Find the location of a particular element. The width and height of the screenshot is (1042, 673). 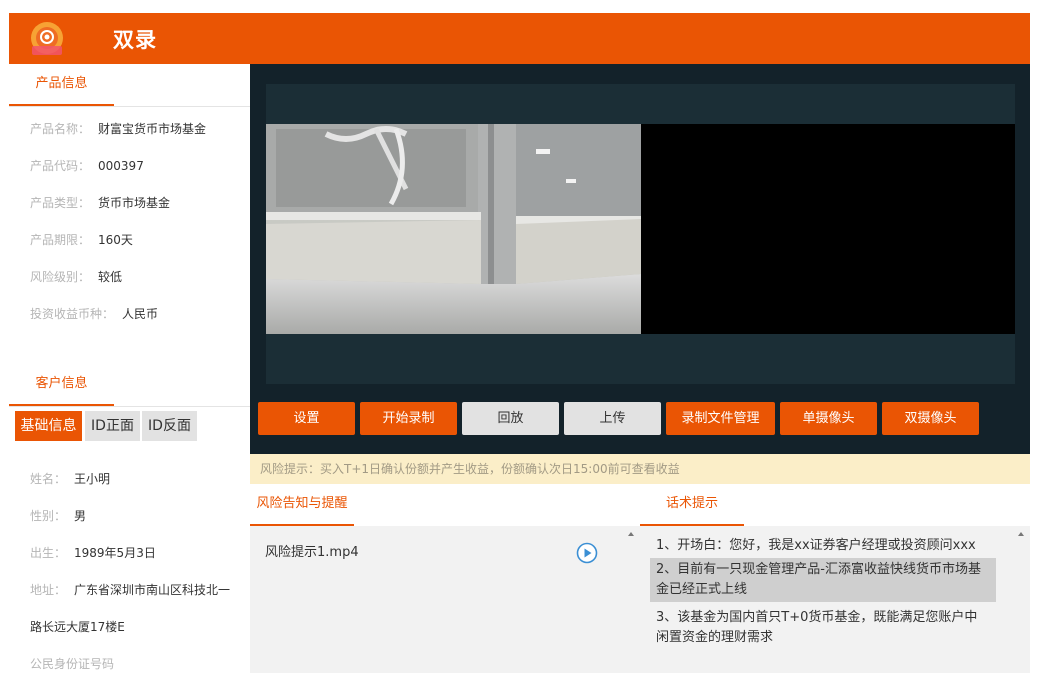

risk-tip-bar: 风险提示：买入T+1日确认份额并产生收益，份额确认次日15:00前可查看收益 is located at coordinates (640, 469).